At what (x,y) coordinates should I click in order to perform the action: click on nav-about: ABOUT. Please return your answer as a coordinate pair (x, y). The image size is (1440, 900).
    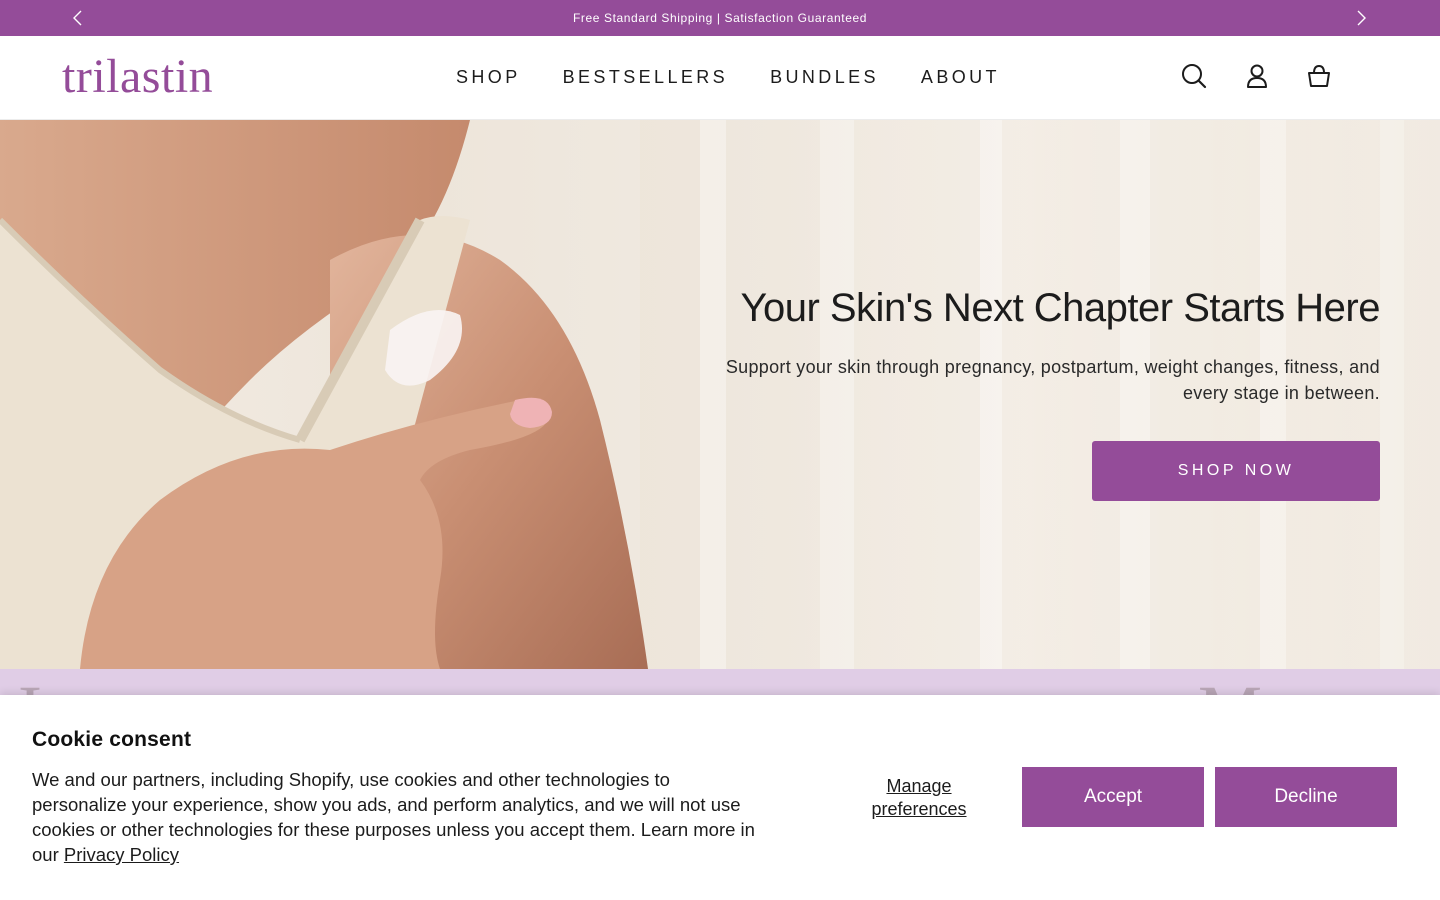
    Looking at the image, I should click on (960, 77).